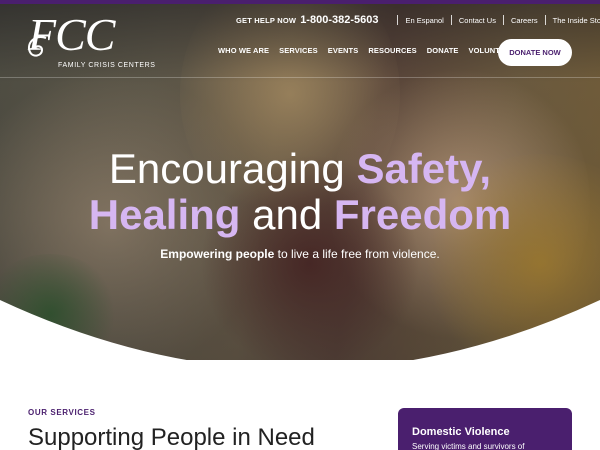 The height and width of the screenshot is (450, 600). Describe the element at coordinates (468, 446) in the screenshot. I see `card-text: Serving victims and survivors of` at that location.